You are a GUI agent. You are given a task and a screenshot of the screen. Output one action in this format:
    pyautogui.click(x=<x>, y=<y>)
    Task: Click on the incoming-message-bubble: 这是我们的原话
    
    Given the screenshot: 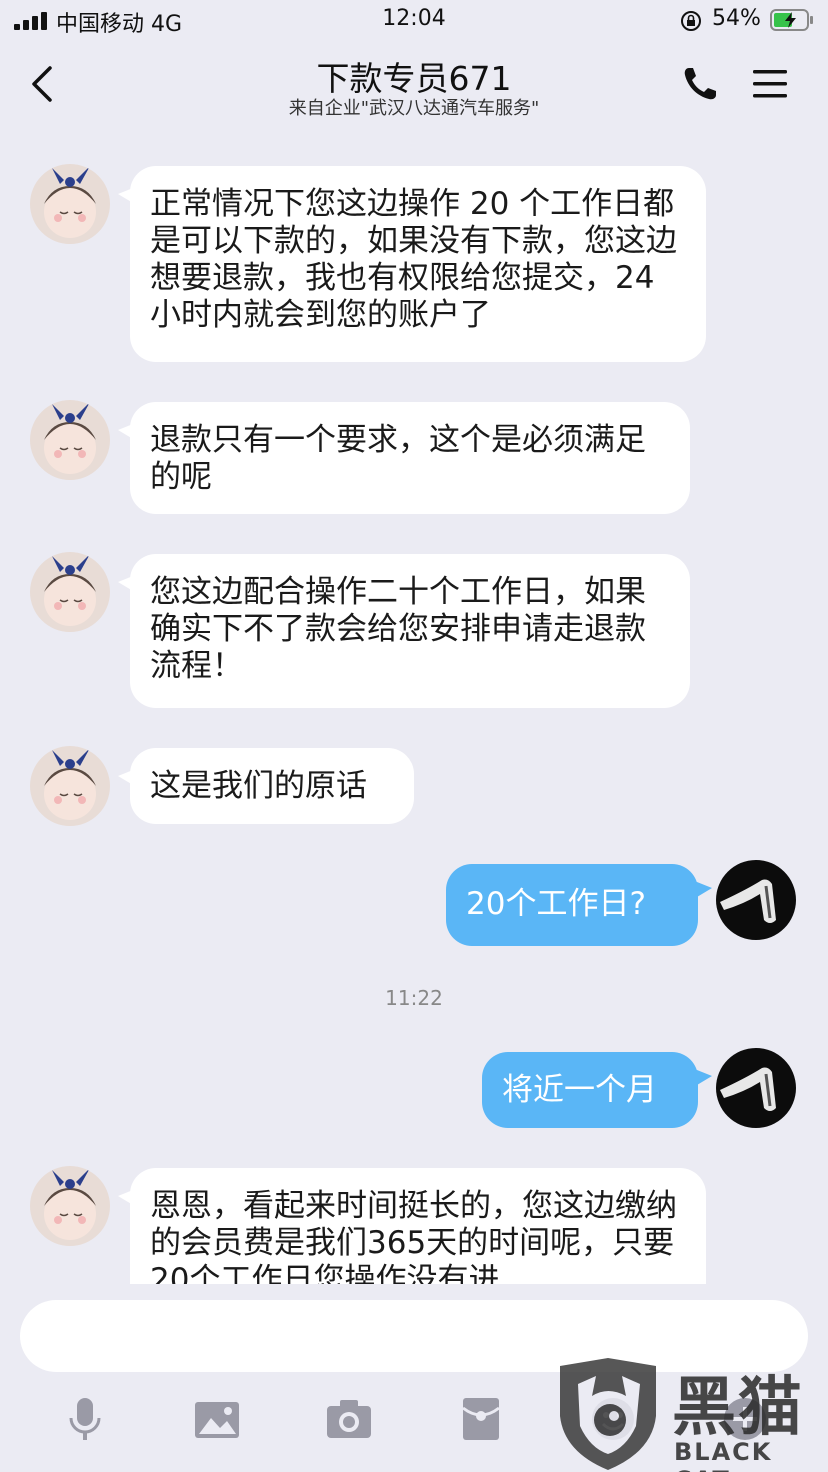 What is the action you would take?
    pyautogui.click(x=272, y=786)
    